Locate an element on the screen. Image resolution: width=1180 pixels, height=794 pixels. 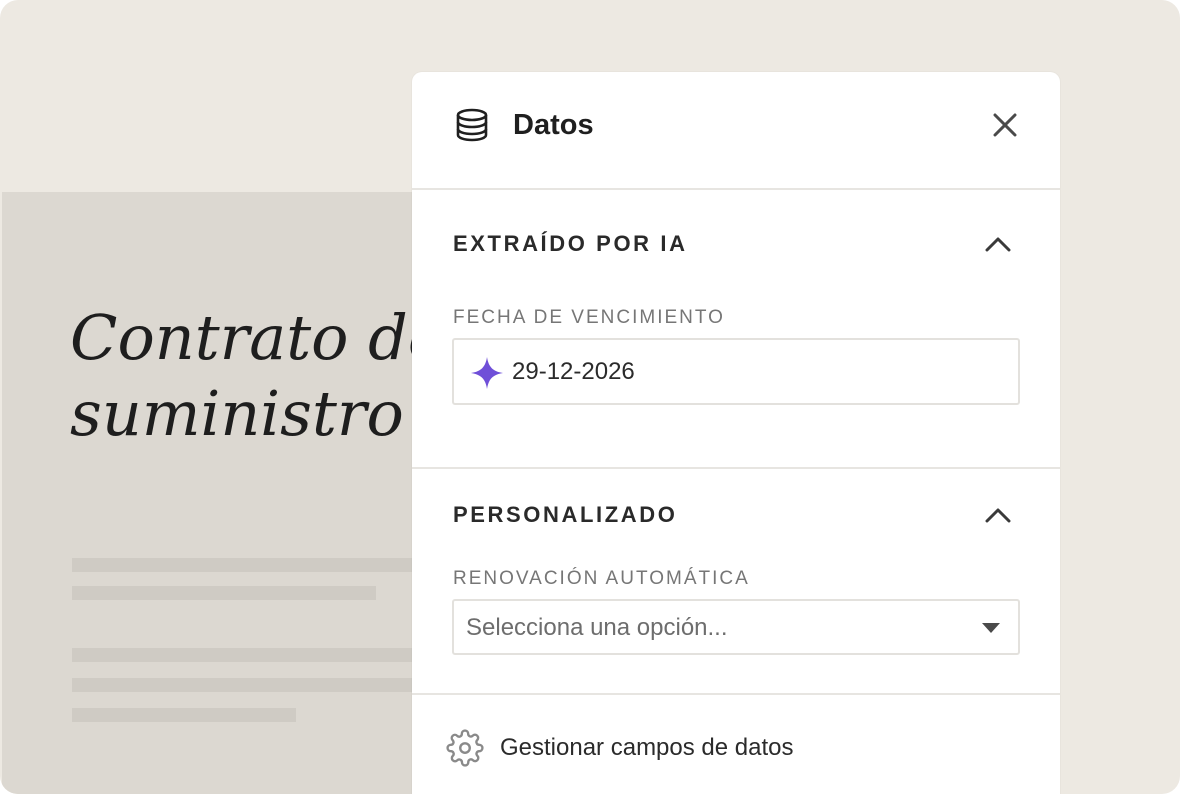
close-icon is located at coordinates (1005, 125).